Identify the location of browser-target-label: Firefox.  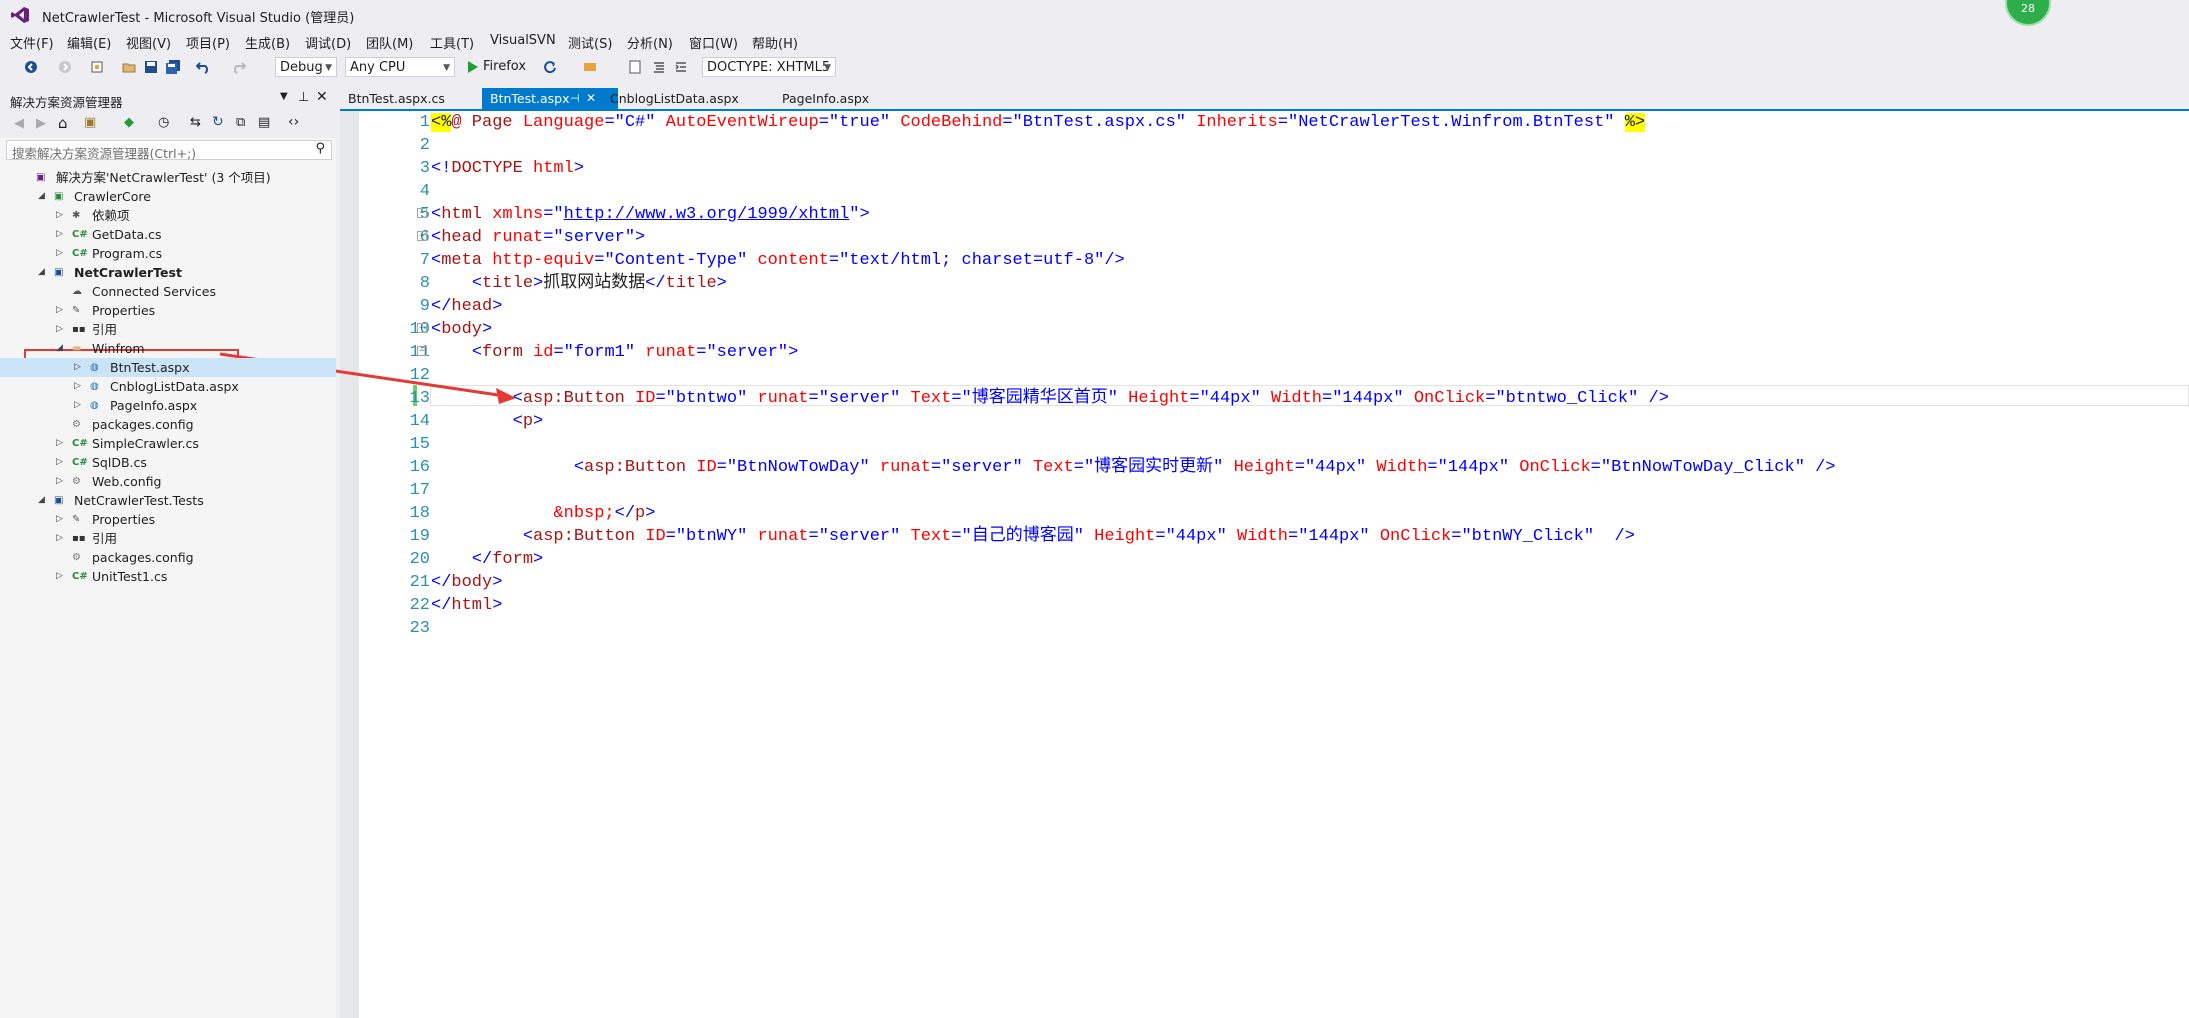
(504, 67).